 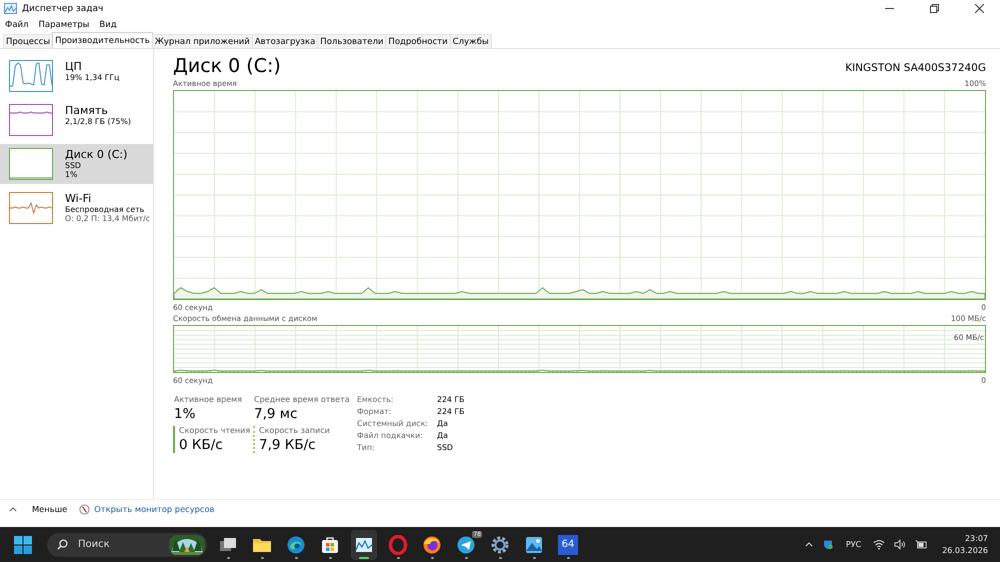 What do you see at coordinates (879, 544) in the screenshot?
I see `wifi-icon` at bounding box center [879, 544].